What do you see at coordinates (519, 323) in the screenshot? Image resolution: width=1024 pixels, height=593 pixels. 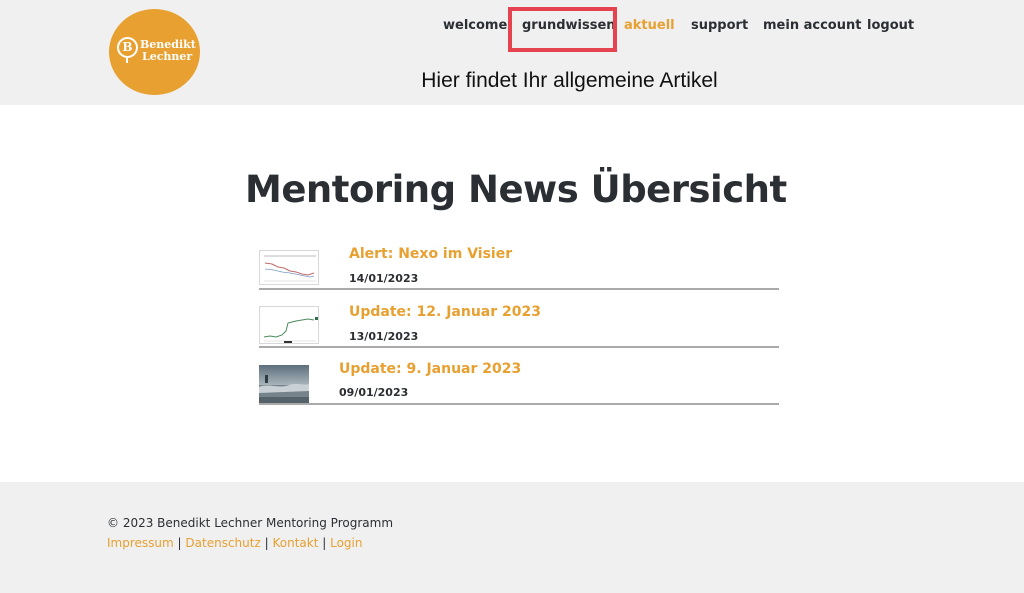 I see `news-list-item: Update: 12. Januar 2023 13/01/2023` at bounding box center [519, 323].